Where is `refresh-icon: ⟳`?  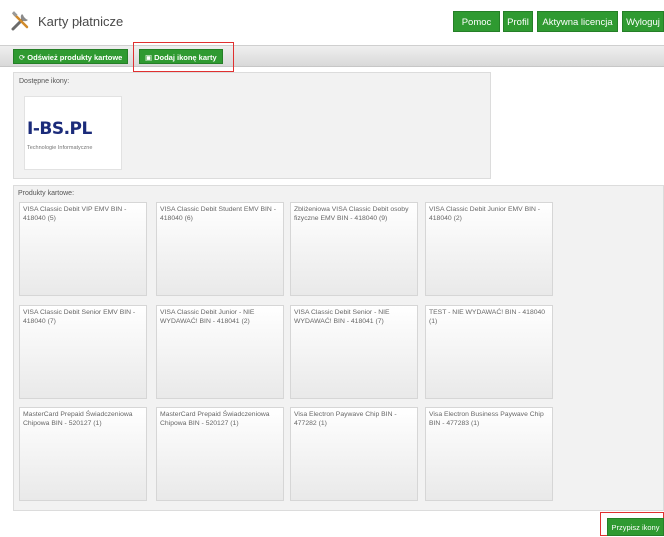 refresh-icon: ⟳ is located at coordinates (22, 57).